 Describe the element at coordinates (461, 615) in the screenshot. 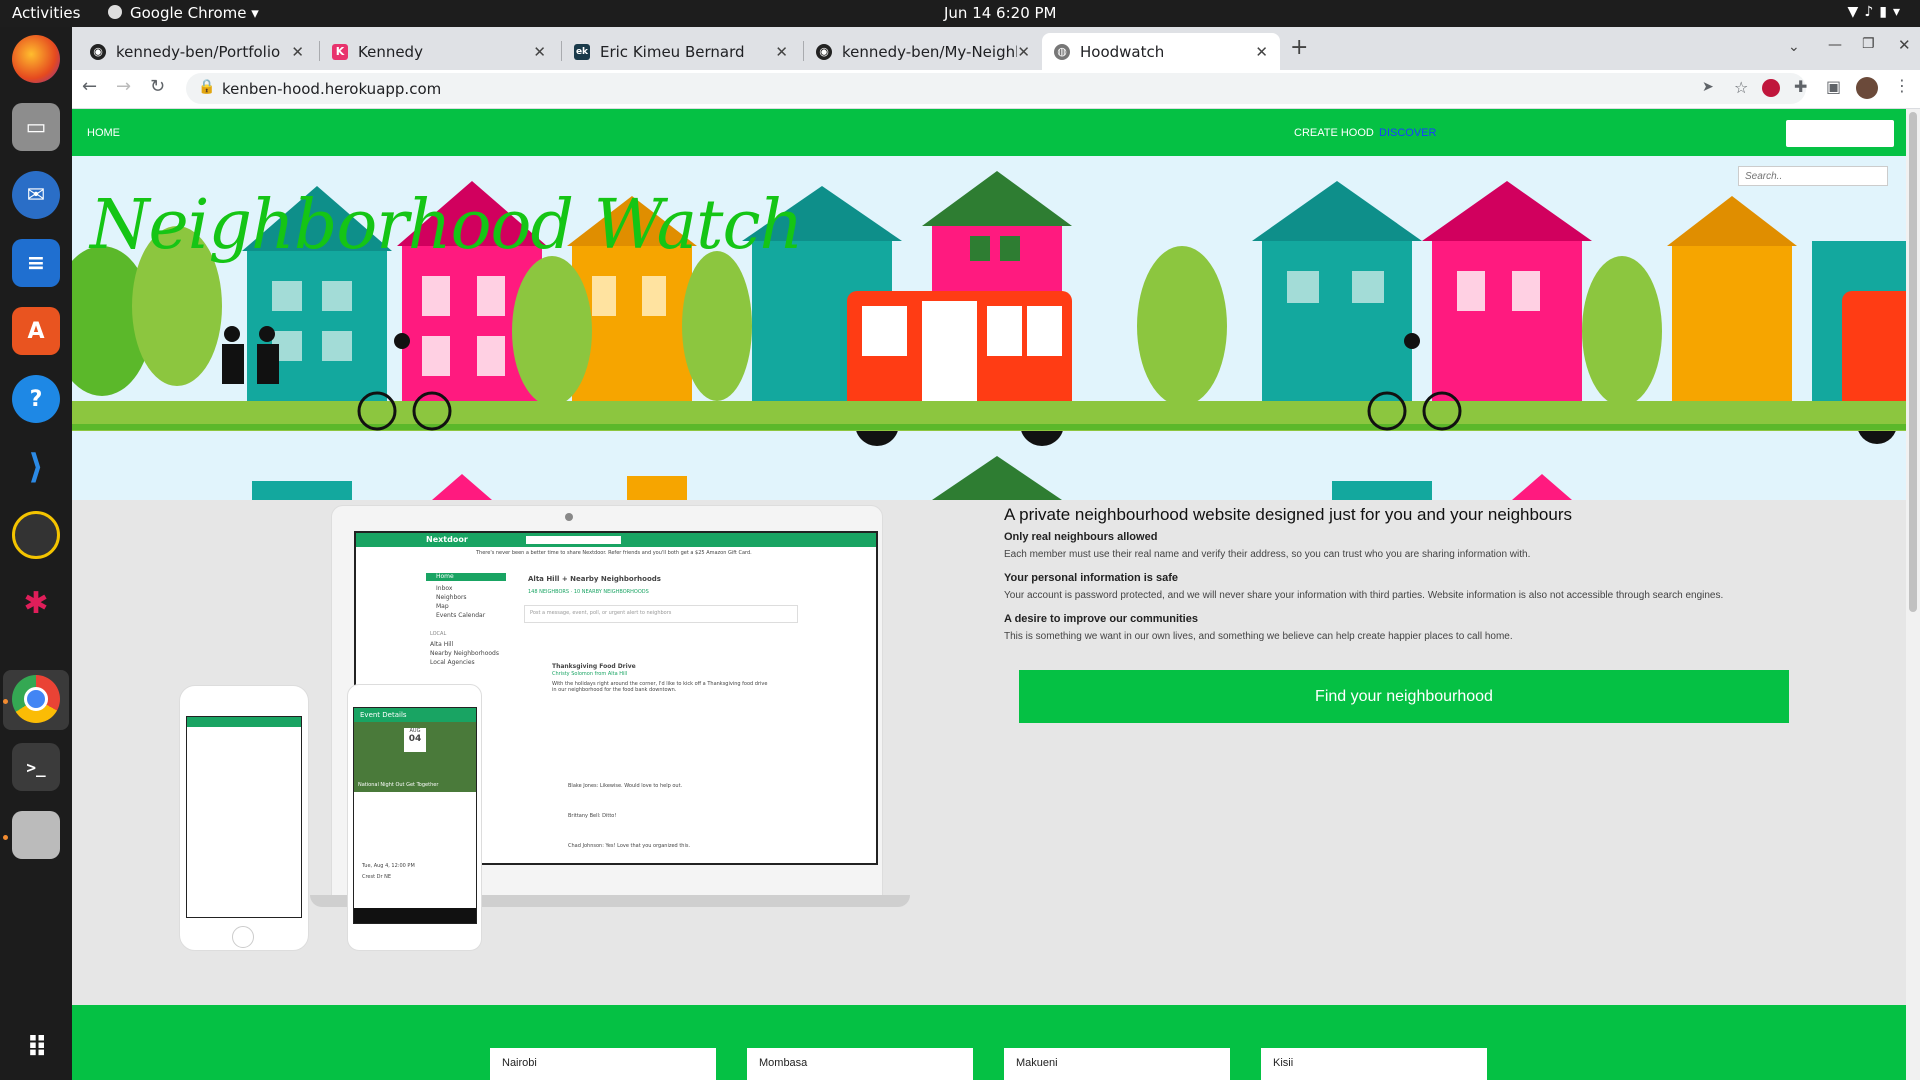

I see `mock-menu-item: Events Calendar` at that location.